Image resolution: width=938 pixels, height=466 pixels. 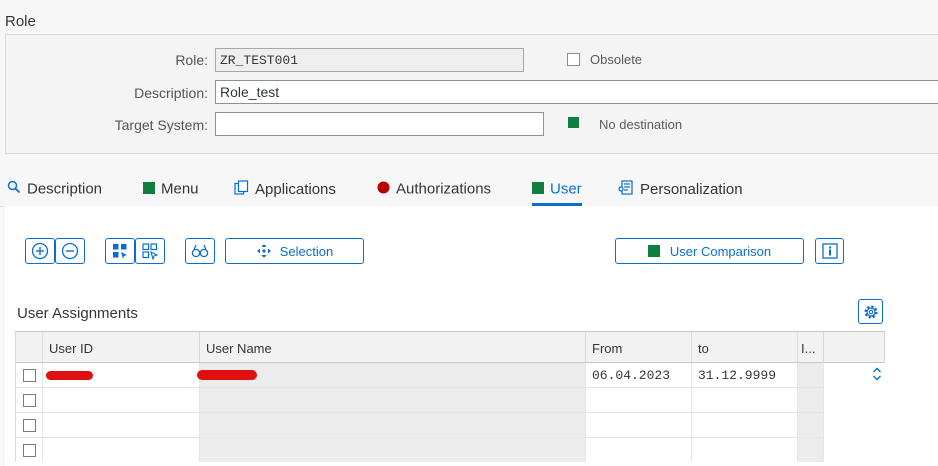 I want to click on tab-user: User, so click(x=557, y=193).